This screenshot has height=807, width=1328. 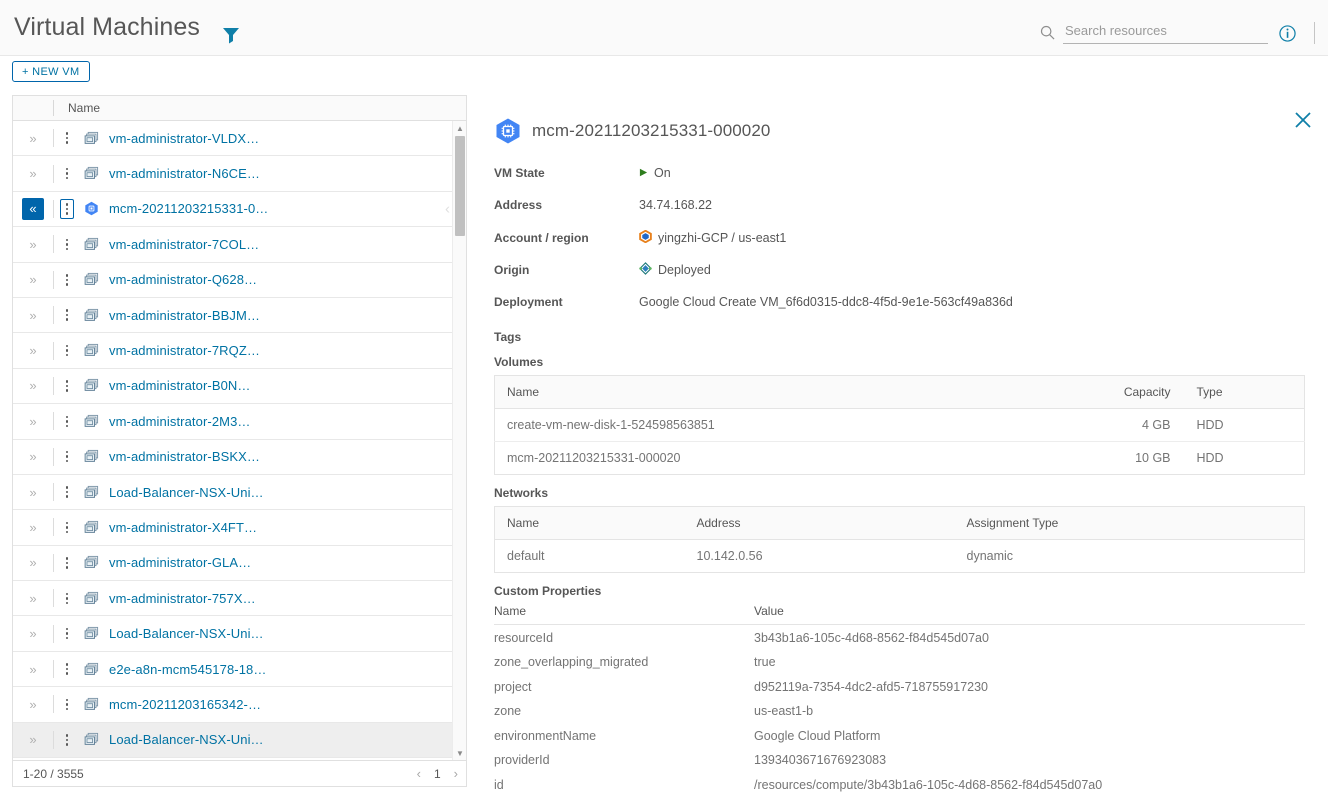 What do you see at coordinates (419, 773) in the screenshot?
I see `chevron-left-icon: ‹` at bounding box center [419, 773].